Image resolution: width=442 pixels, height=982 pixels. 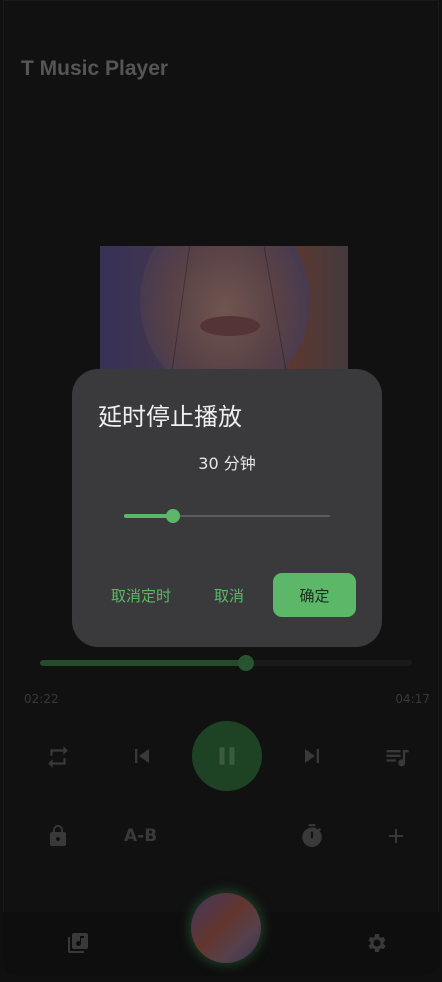 What do you see at coordinates (227, 463) in the screenshot?
I see `timer-minutes-label: 30 分钟` at bounding box center [227, 463].